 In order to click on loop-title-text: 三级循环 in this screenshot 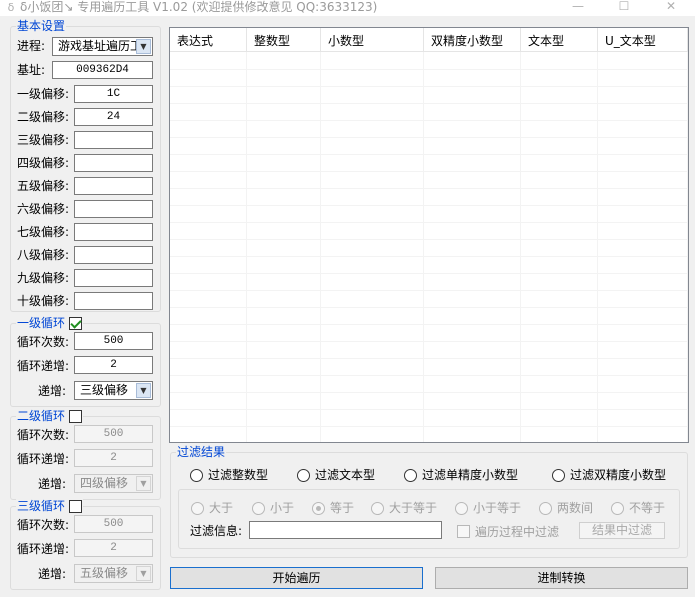, I will do `click(41, 506)`.